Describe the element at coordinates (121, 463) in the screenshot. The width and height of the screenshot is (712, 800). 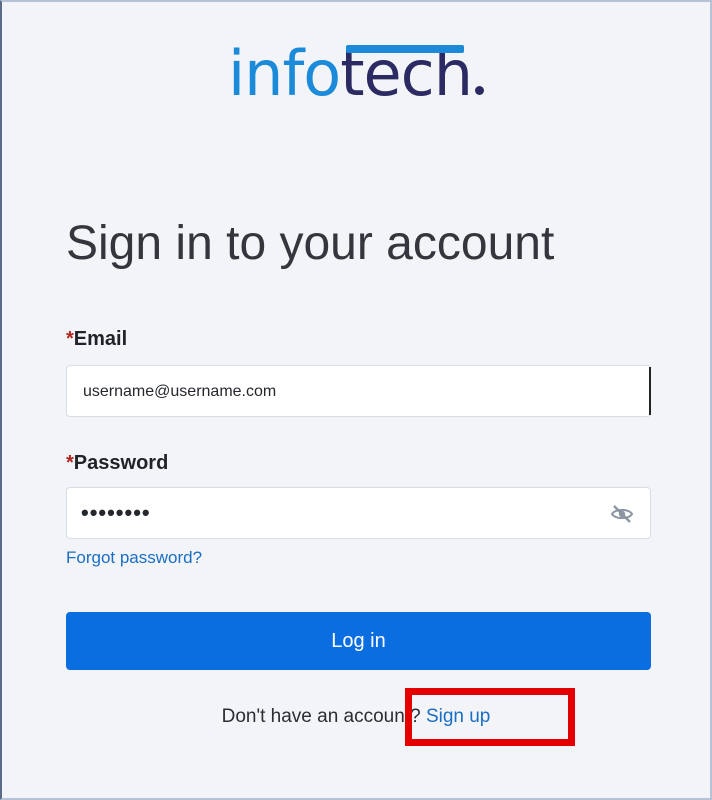
I see `password-label-text: Password` at that location.